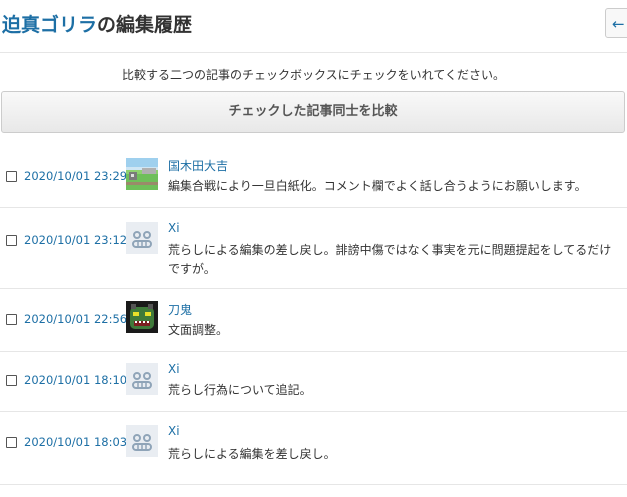 The image size is (627, 497). Describe the element at coordinates (198, 330) in the screenshot. I see `edit-summary: 文面調整。` at that location.